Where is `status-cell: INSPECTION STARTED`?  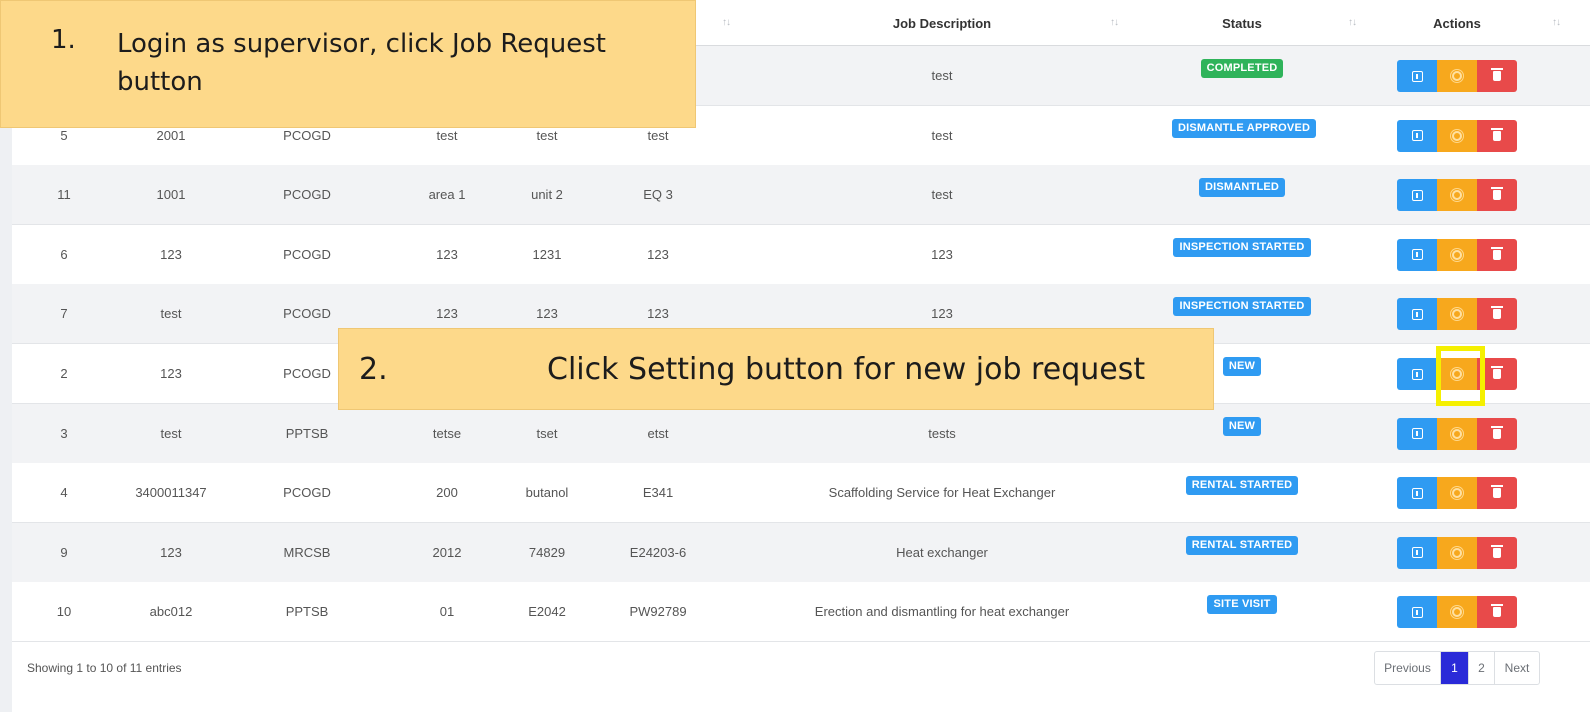
status-cell: INSPECTION STARTED is located at coordinates (1242, 247).